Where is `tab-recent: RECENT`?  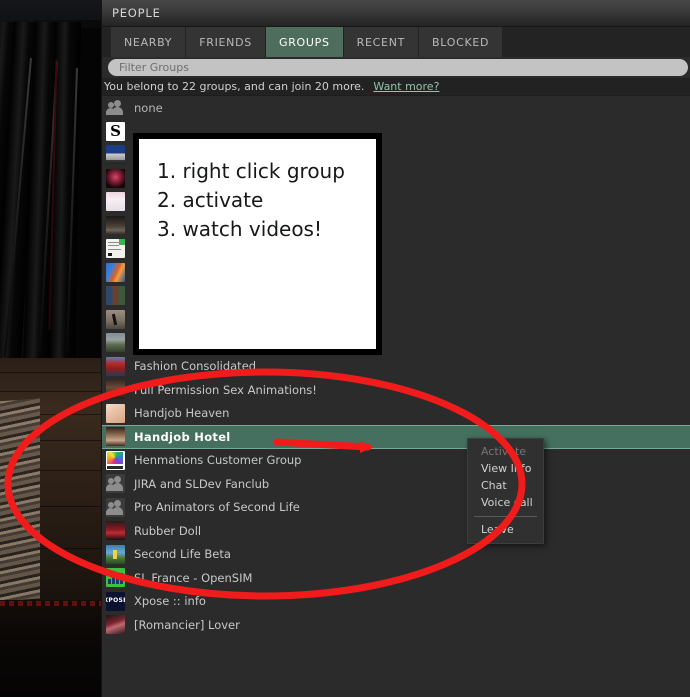
tab-recent: RECENT is located at coordinates (381, 42).